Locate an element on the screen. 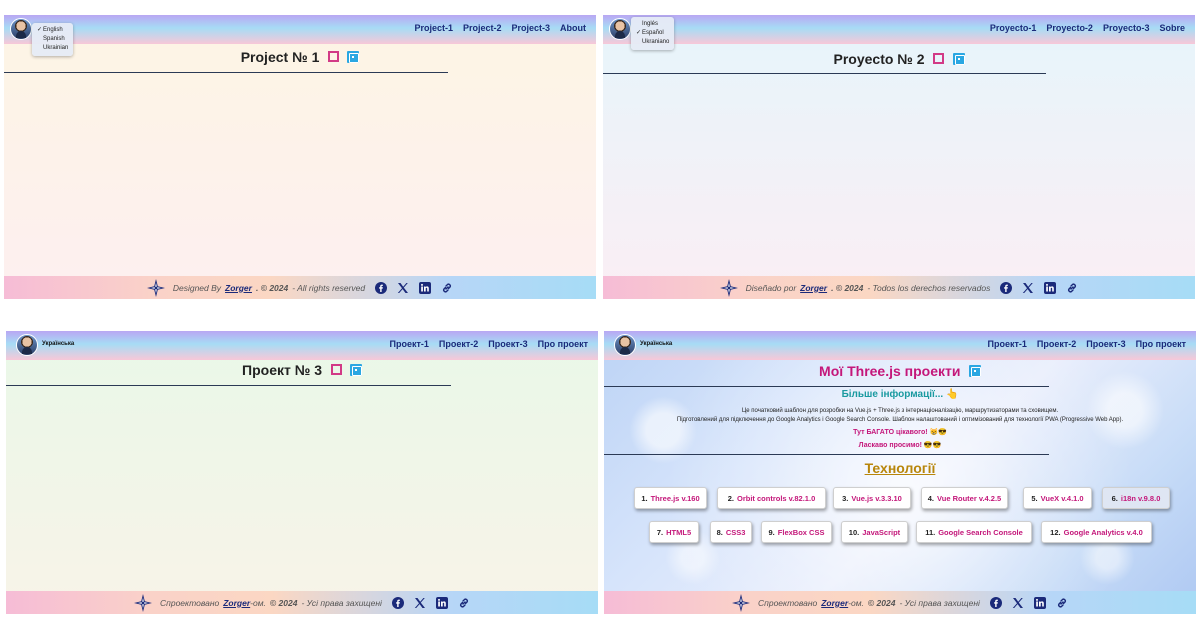  language-option-english: Inglés is located at coordinates (652, 24).